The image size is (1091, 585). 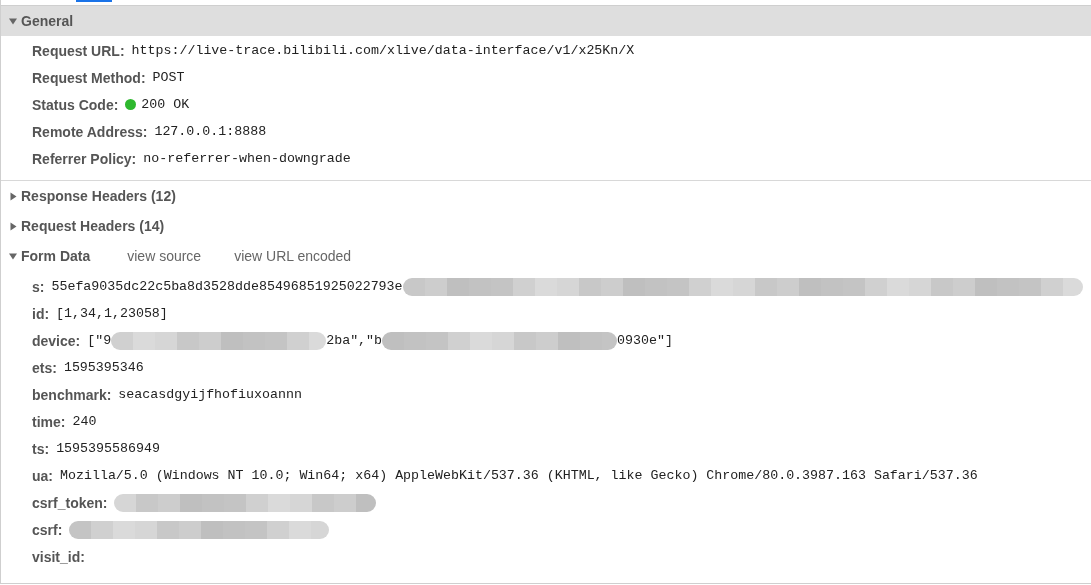 I want to click on tab-indicator, so click(x=94, y=1).